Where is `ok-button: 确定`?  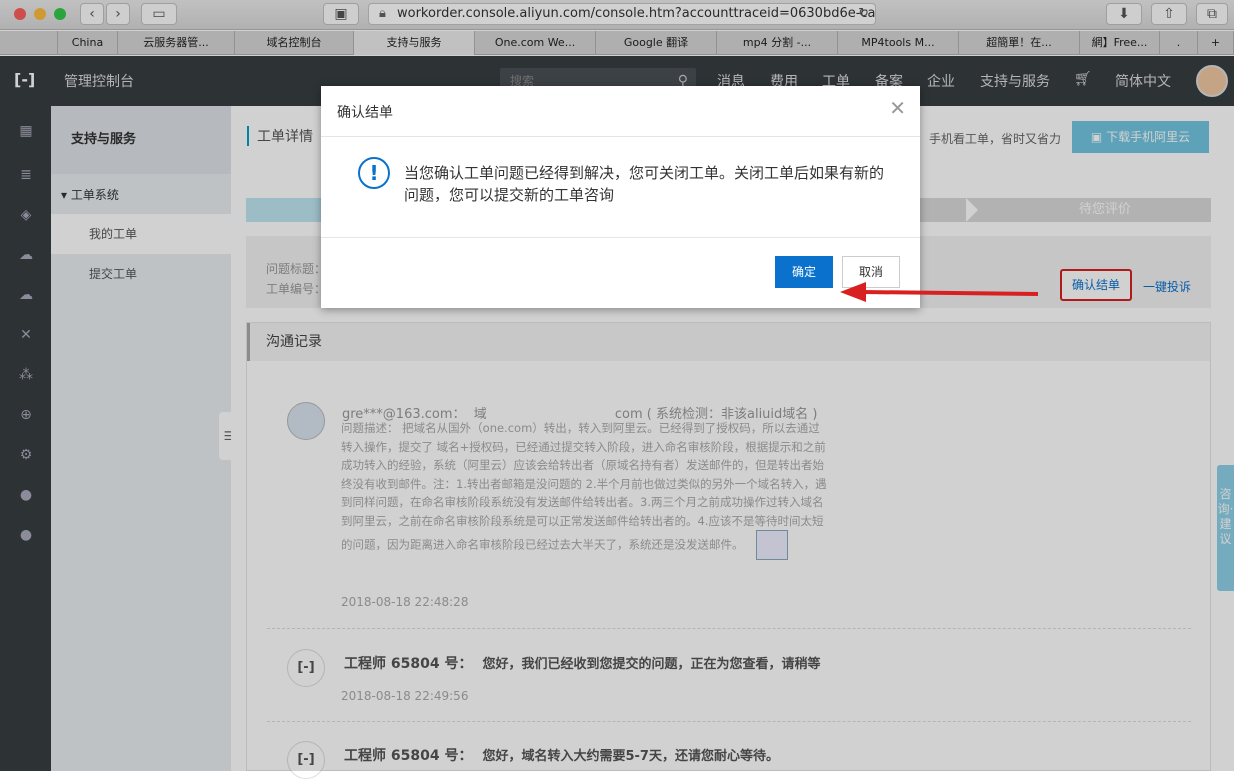 ok-button: 确定 is located at coordinates (804, 272).